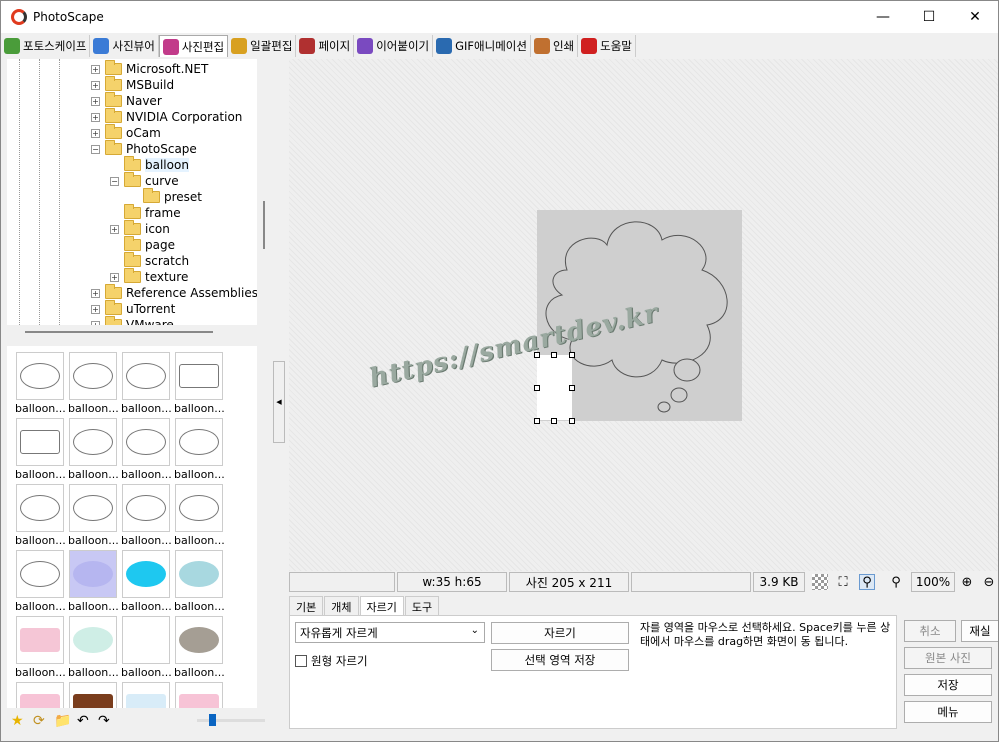  What do you see at coordinates (394, 46) in the screenshot?
I see `tab-5: 이어붙이기` at bounding box center [394, 46].